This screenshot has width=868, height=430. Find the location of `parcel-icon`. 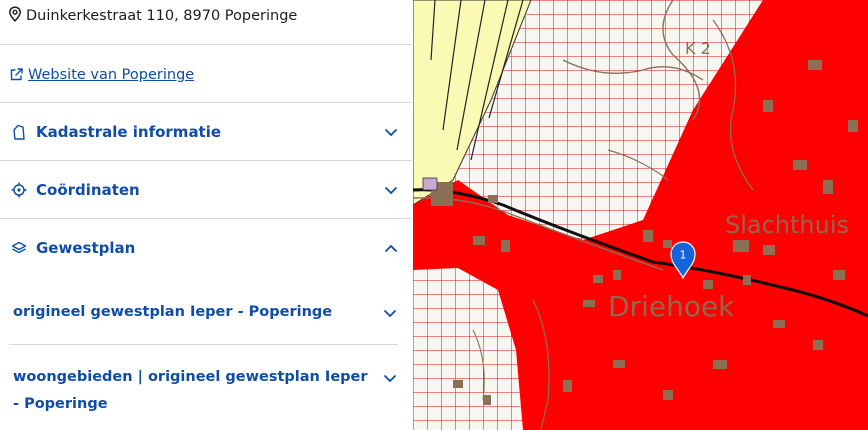

parcel-icon is located at coordinates (19, 132).